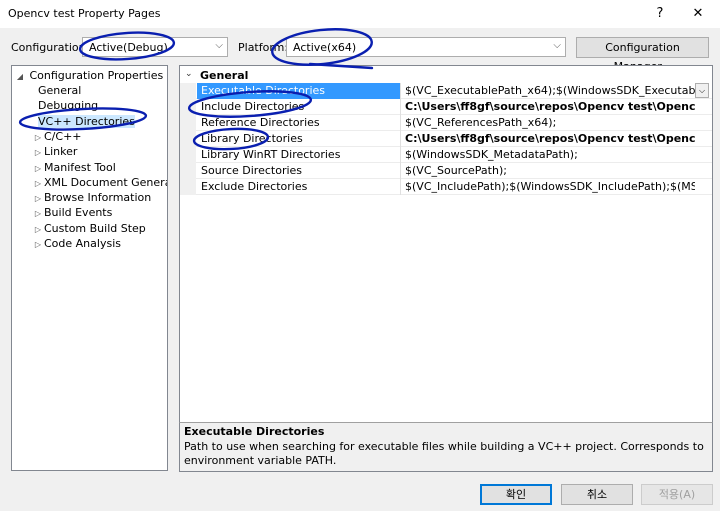 The width and height of the screenshot is (720, 511). Describe the element at coordinates (95, 228) in the screenshot. I see `tree-item-label: Custom Build Step` at that location.